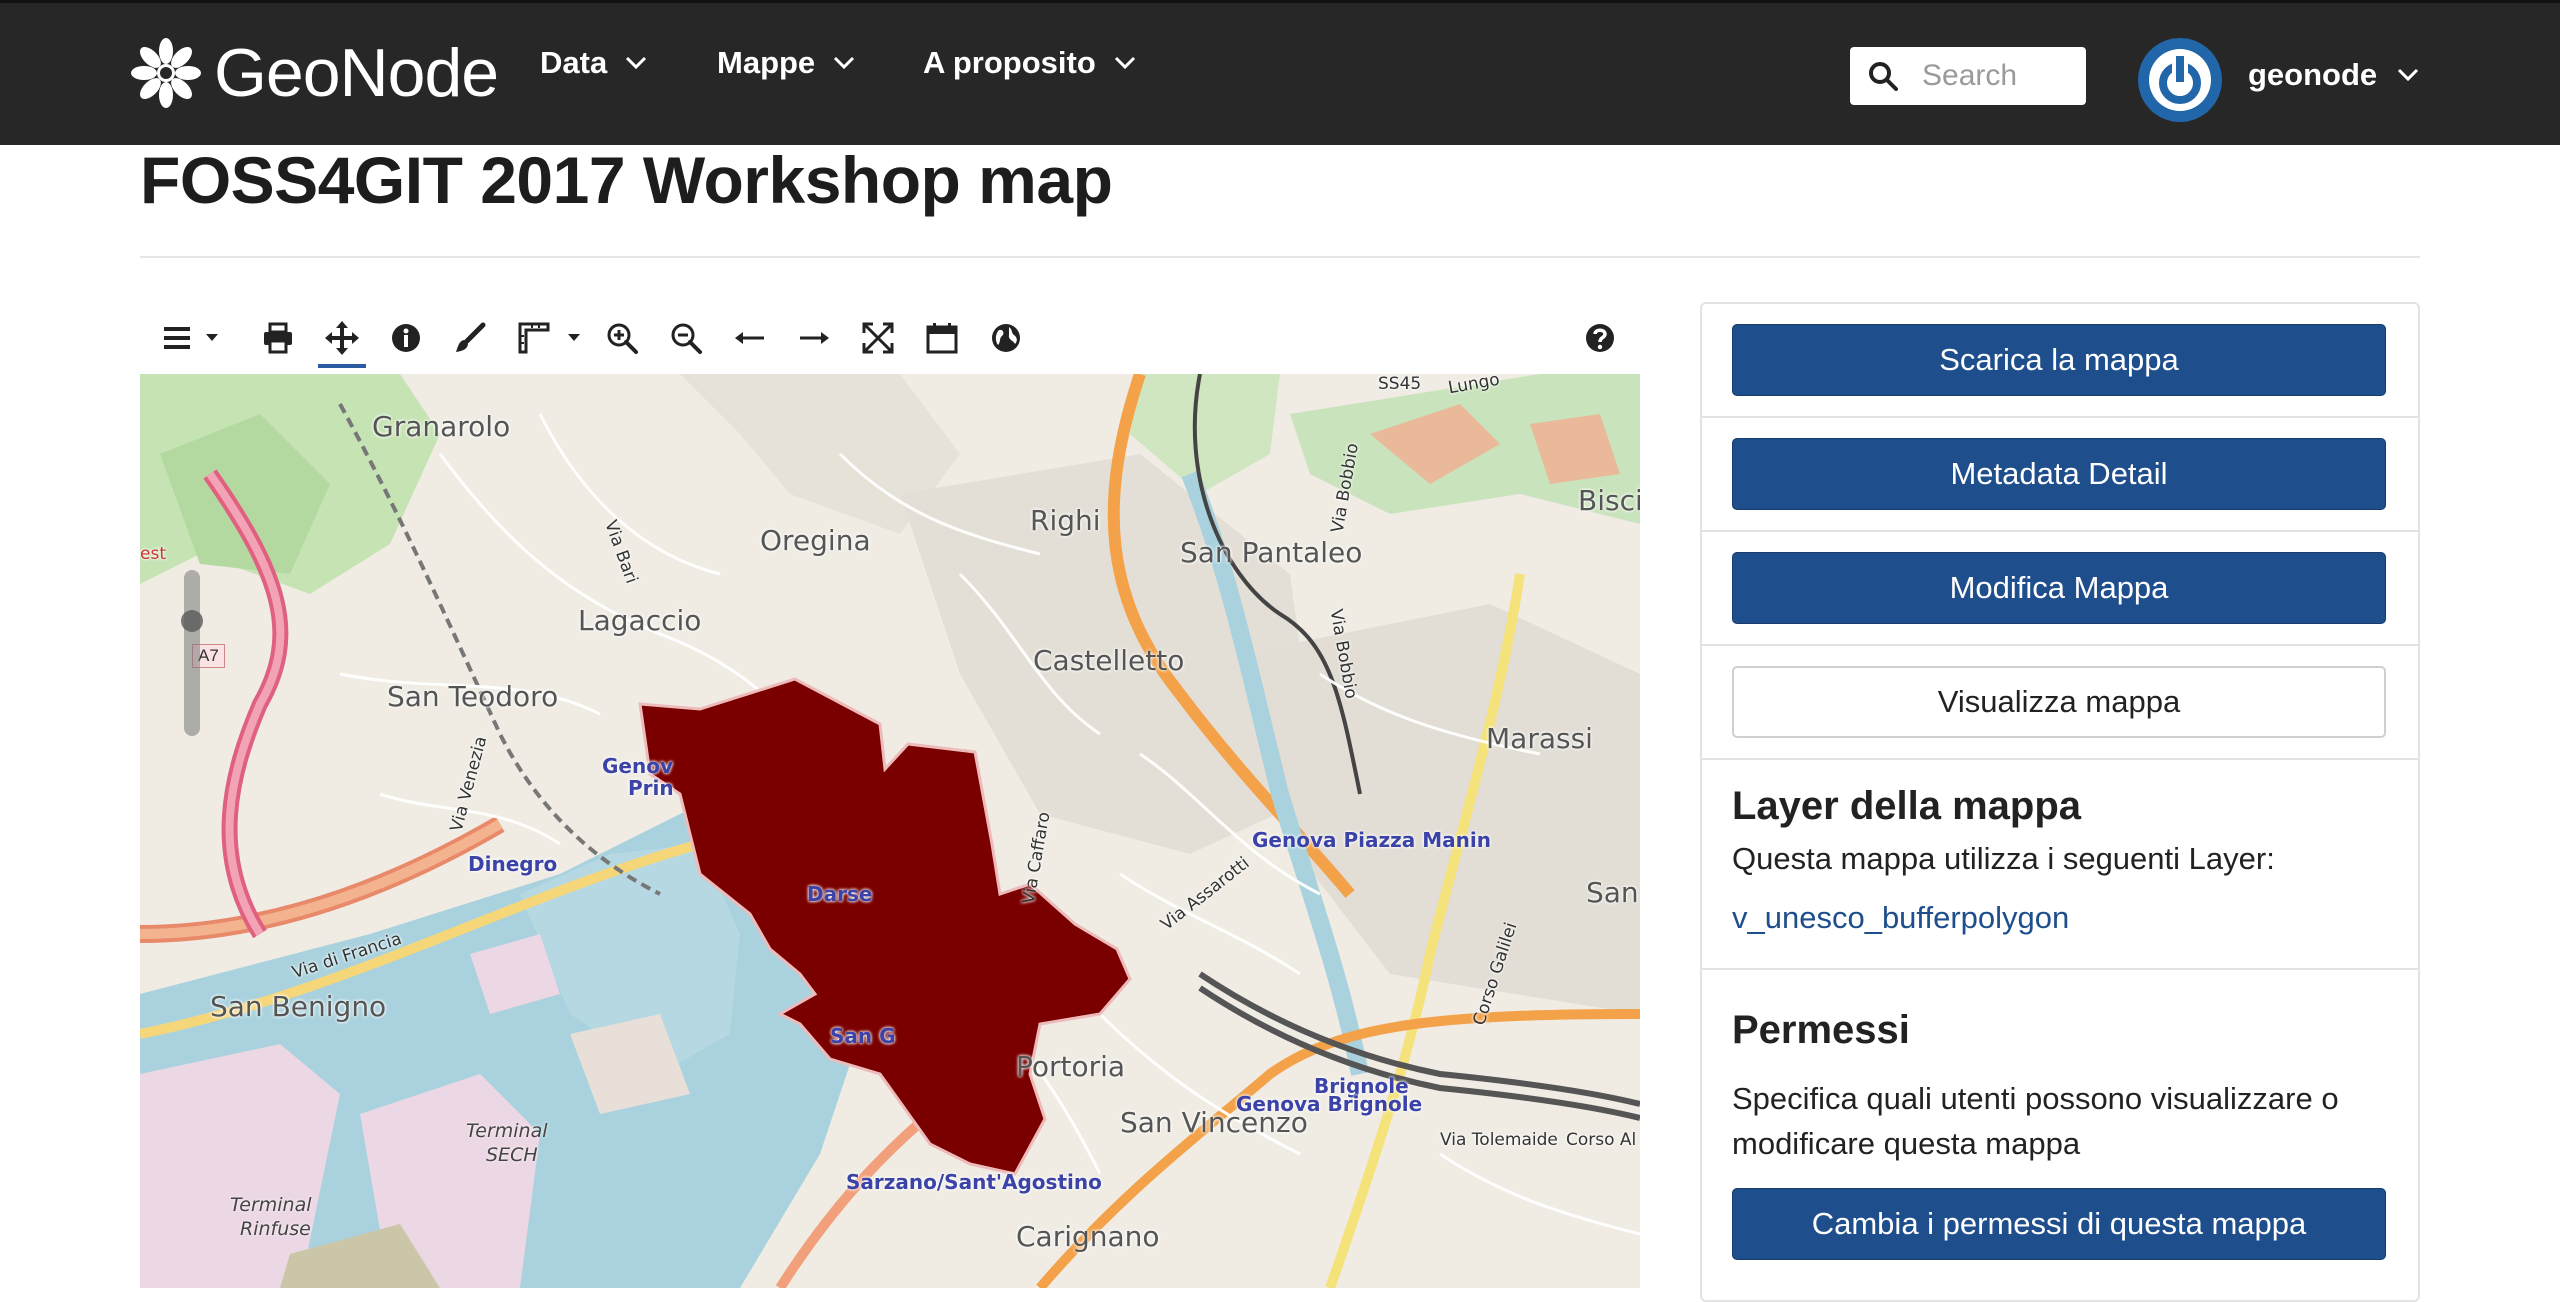 The image size is (2560, 1302). Describe the element at coordinates (1071, 1066) in the screenshot. I see `map-label: Portoria` at that location.